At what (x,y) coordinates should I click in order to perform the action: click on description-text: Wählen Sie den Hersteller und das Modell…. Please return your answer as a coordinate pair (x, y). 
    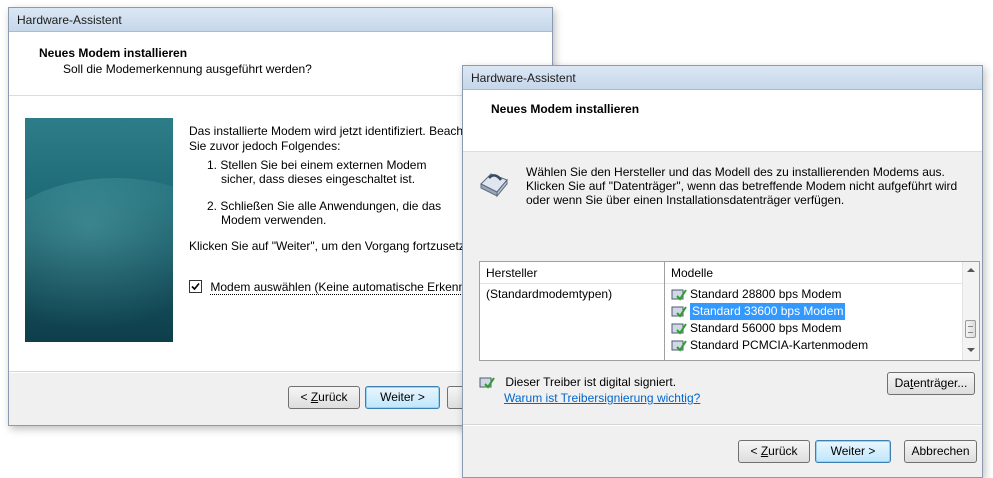
    Looking at the image, I should click on (742, 186).